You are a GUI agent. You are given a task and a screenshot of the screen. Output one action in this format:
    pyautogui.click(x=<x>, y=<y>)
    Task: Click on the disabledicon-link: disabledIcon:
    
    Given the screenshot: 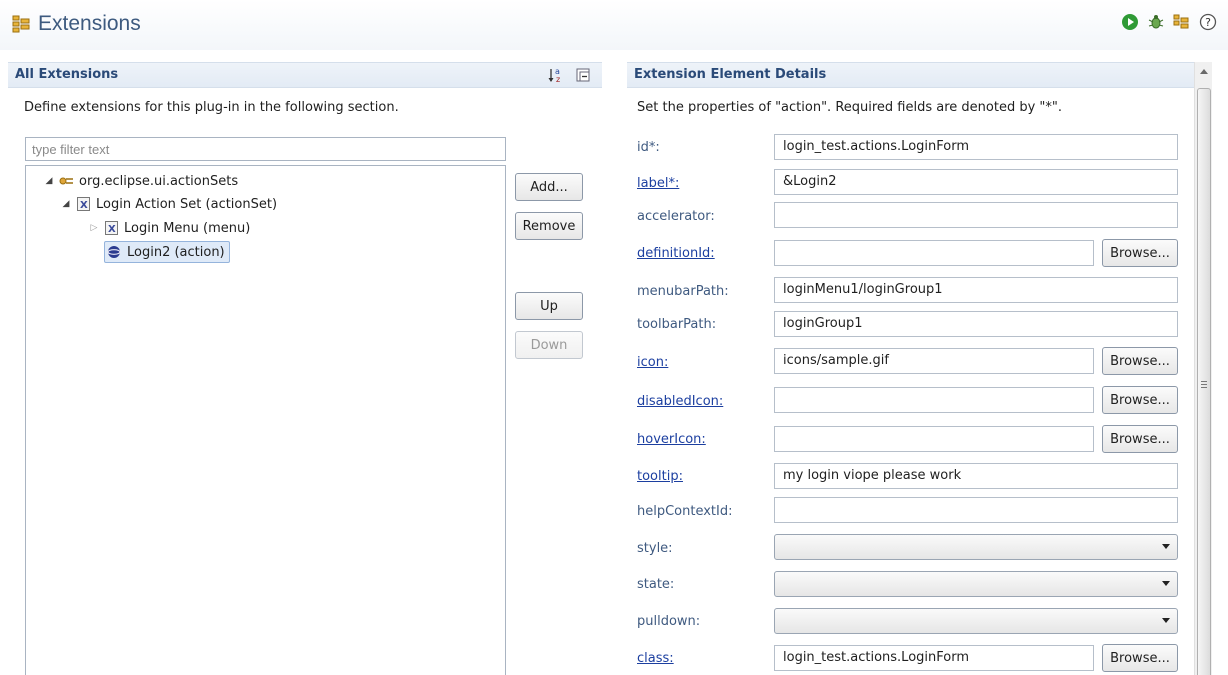 What is the action you would take?
    pyautogui.click(x=680, y=401)
    